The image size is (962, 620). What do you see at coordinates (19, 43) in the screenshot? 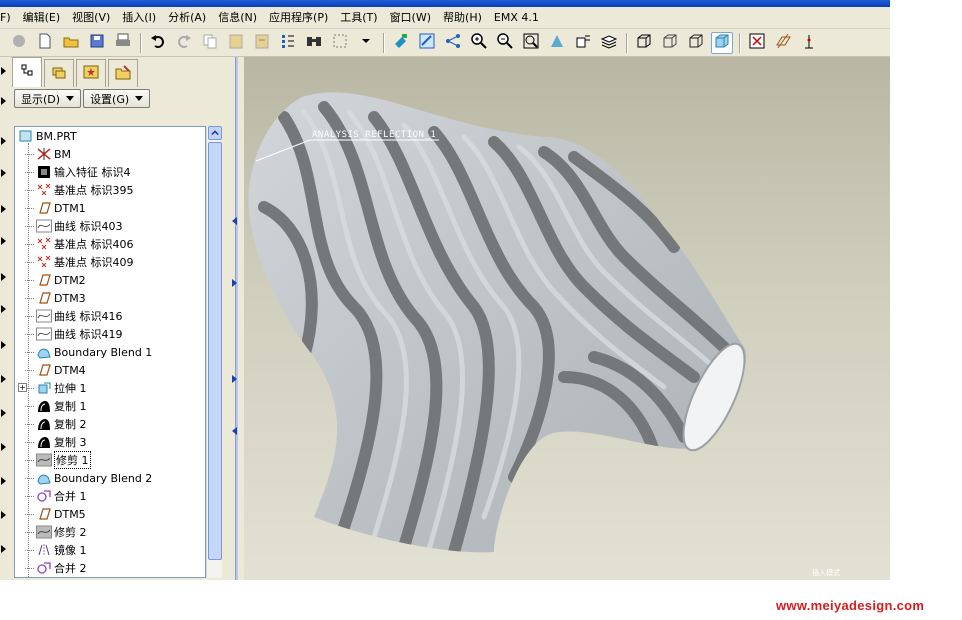
I see `open-session-button` at bounding box center [19, 43].